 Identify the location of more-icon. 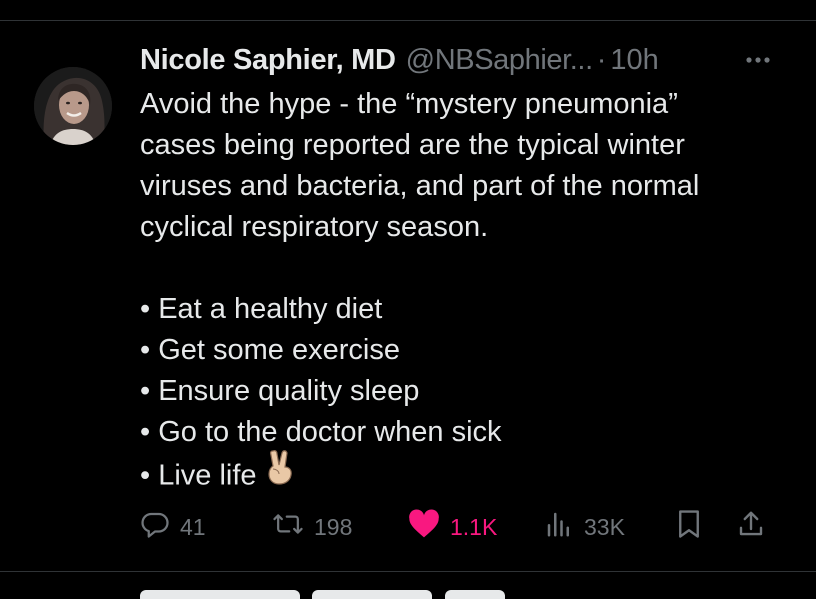
(758, 60).